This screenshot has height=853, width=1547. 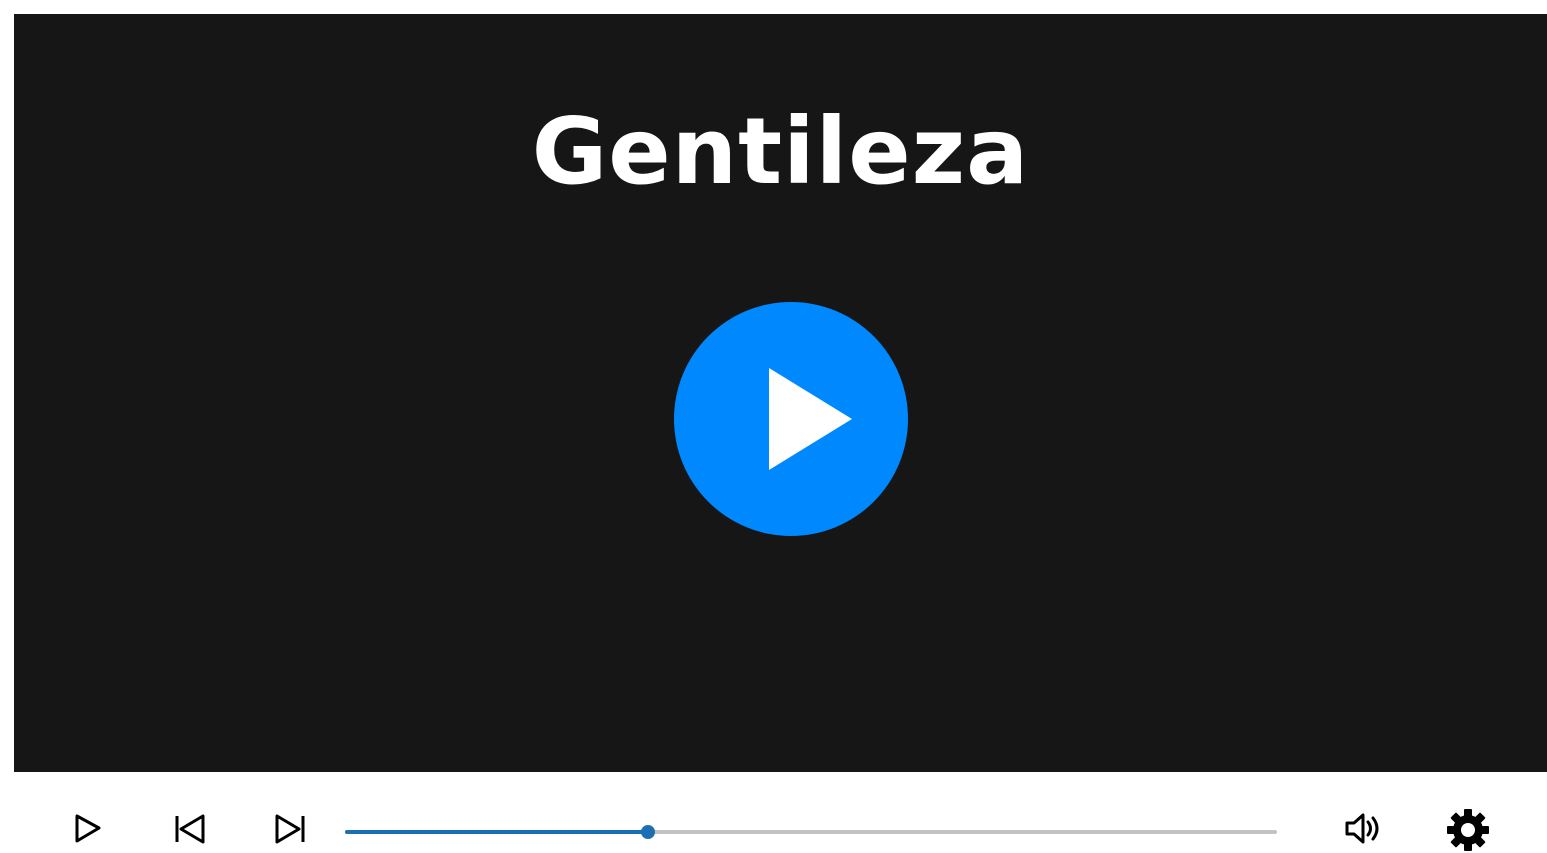 I want to click on play-circle-icon, so click(x=791, y=419).